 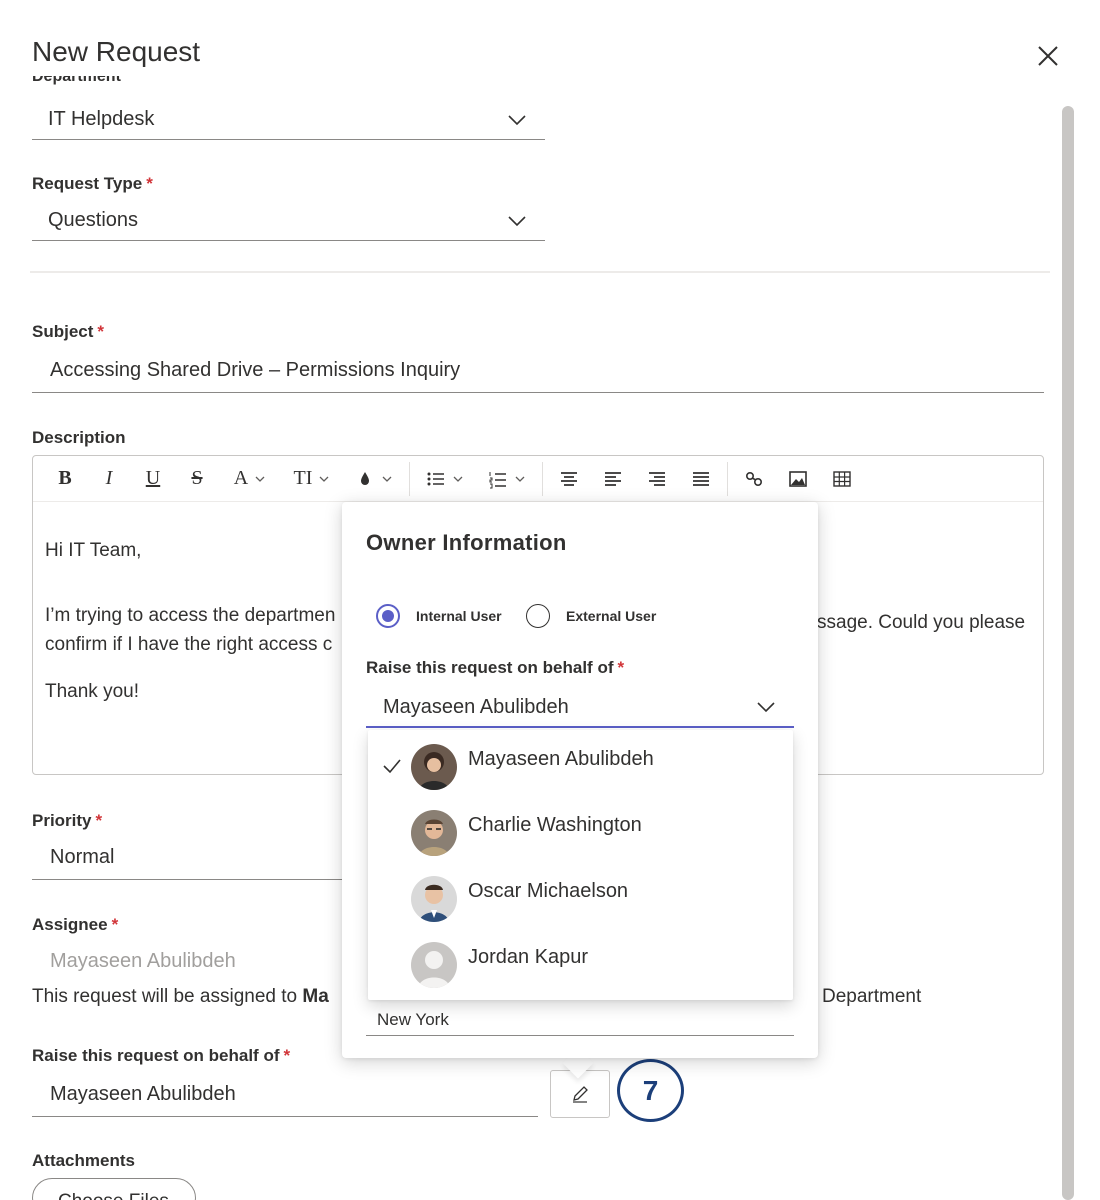 What do you see at coordinates (180, 996) in the screenshot?
I see `assign-note: This request will be assigned to Ma` at bounding box center [180, 996].